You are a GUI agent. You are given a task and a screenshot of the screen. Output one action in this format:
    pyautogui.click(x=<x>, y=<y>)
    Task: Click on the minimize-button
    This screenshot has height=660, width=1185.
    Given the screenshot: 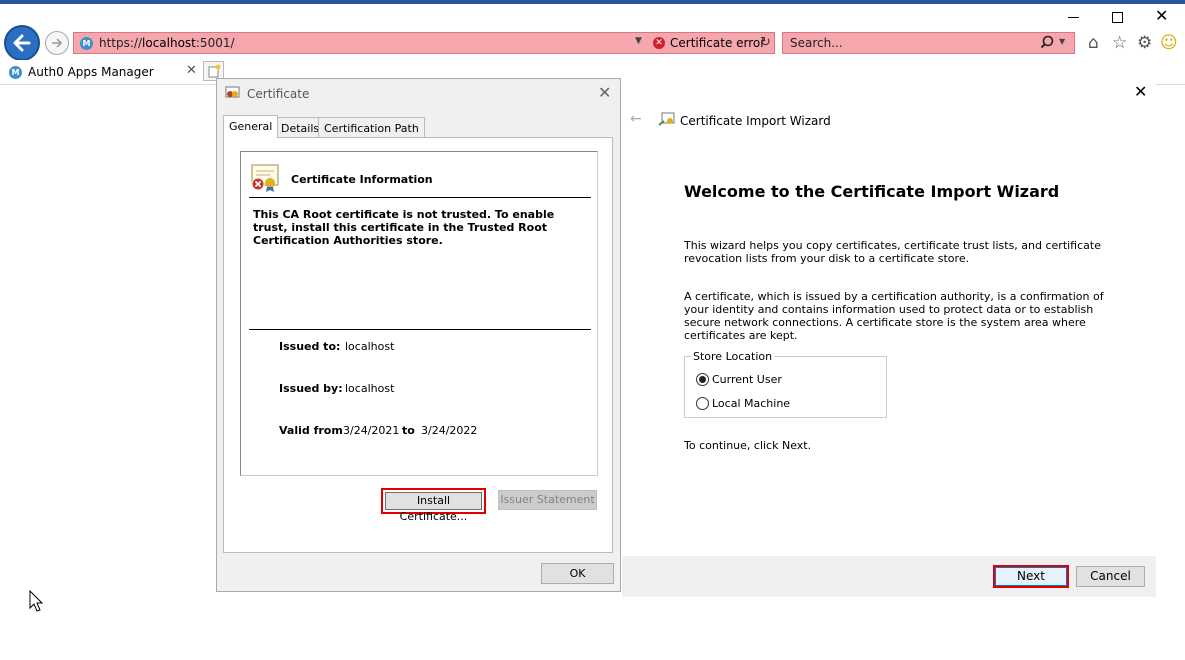 What is the action you would take?
    pyautogui.click(x=1074, y=16)
    